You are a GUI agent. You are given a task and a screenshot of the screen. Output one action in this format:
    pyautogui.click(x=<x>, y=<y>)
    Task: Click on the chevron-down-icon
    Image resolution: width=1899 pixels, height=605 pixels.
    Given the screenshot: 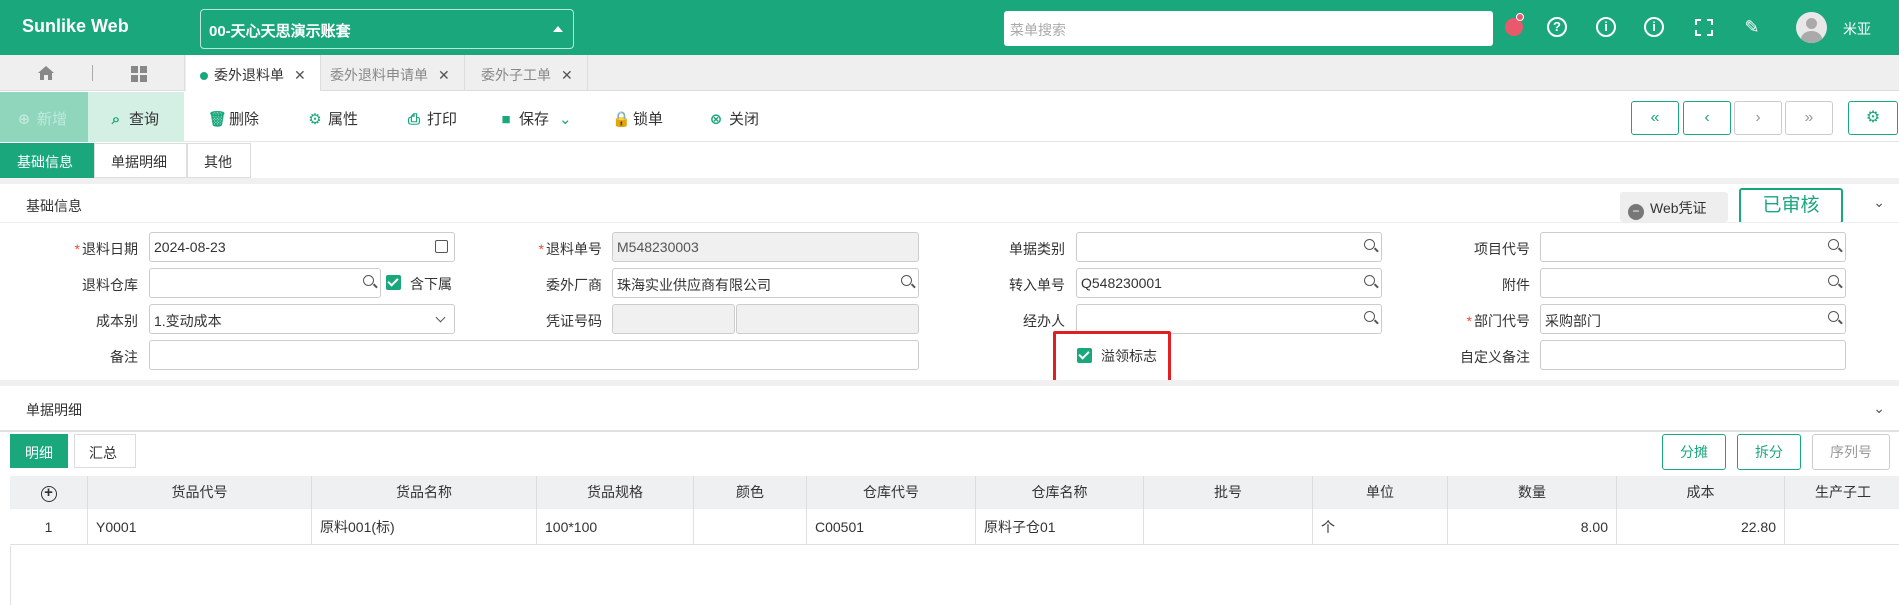 What is the action you would take?
    pyautogui.click(x=440, y=317)
    